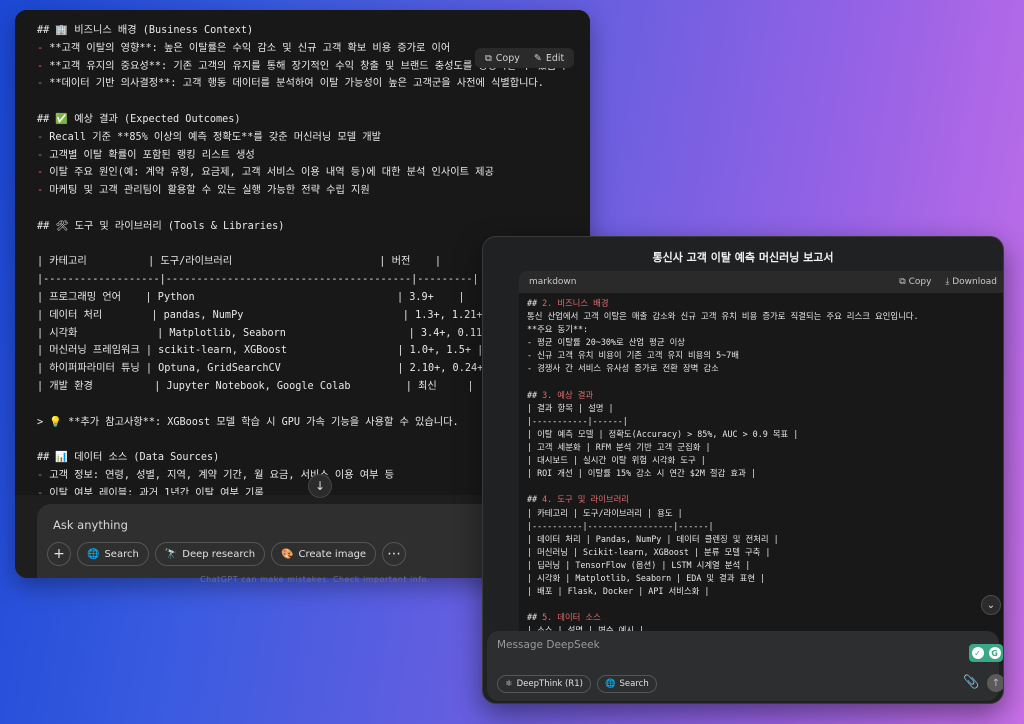 The height and width of the screenshot is (724, 1024). What do you see at coordinates (620, 525) in the screenshot?
I see `code-line: |----------|-----------------|------|` at bounding box center [620, 525].